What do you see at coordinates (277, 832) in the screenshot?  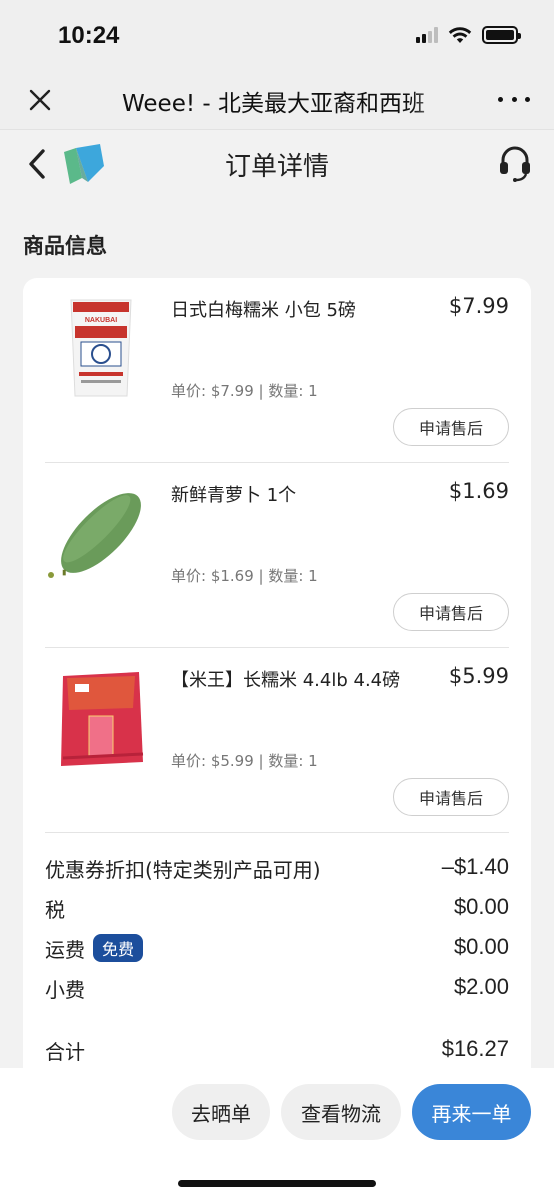 I see `divider` at bounding box center [277, 832].